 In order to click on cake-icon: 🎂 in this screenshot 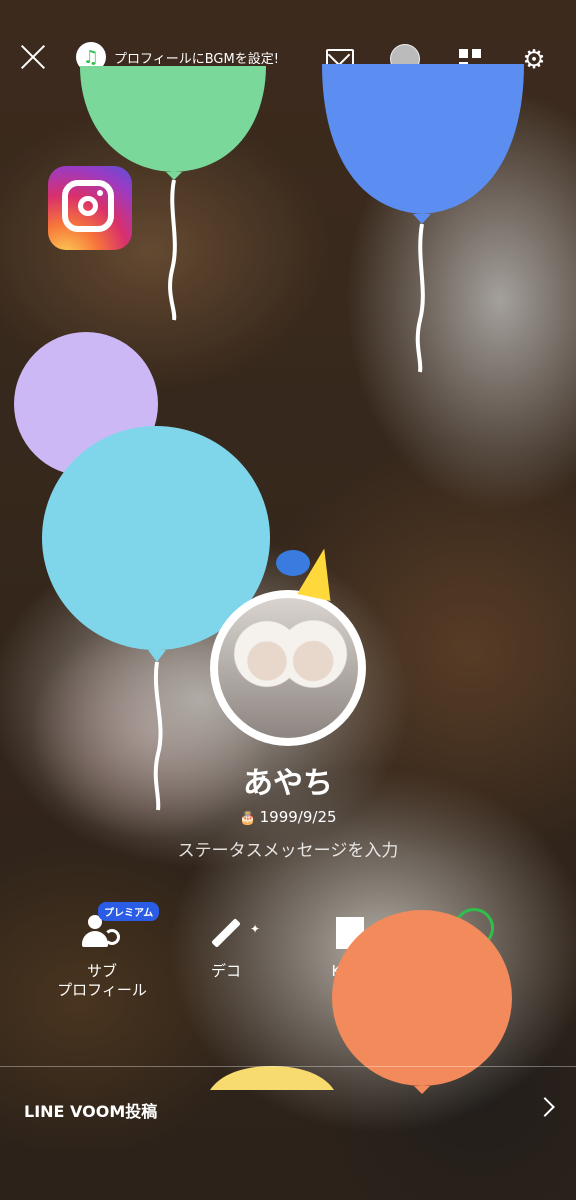, I will do `click(247, 818)`.